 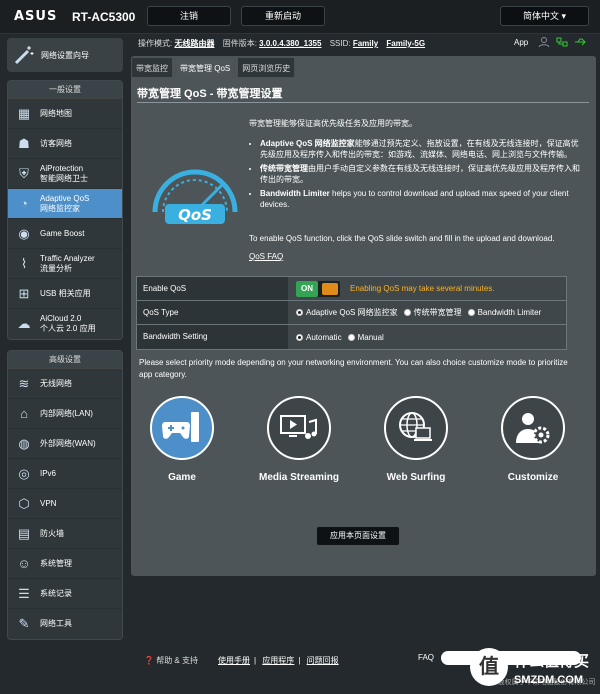 What do you see at coordinates (65, 204) in the screenshot?
I see `sidebar-item-adaptive-qos: ◔ Adaptive QoS 网络监控家` at bounding box center [65, 204].